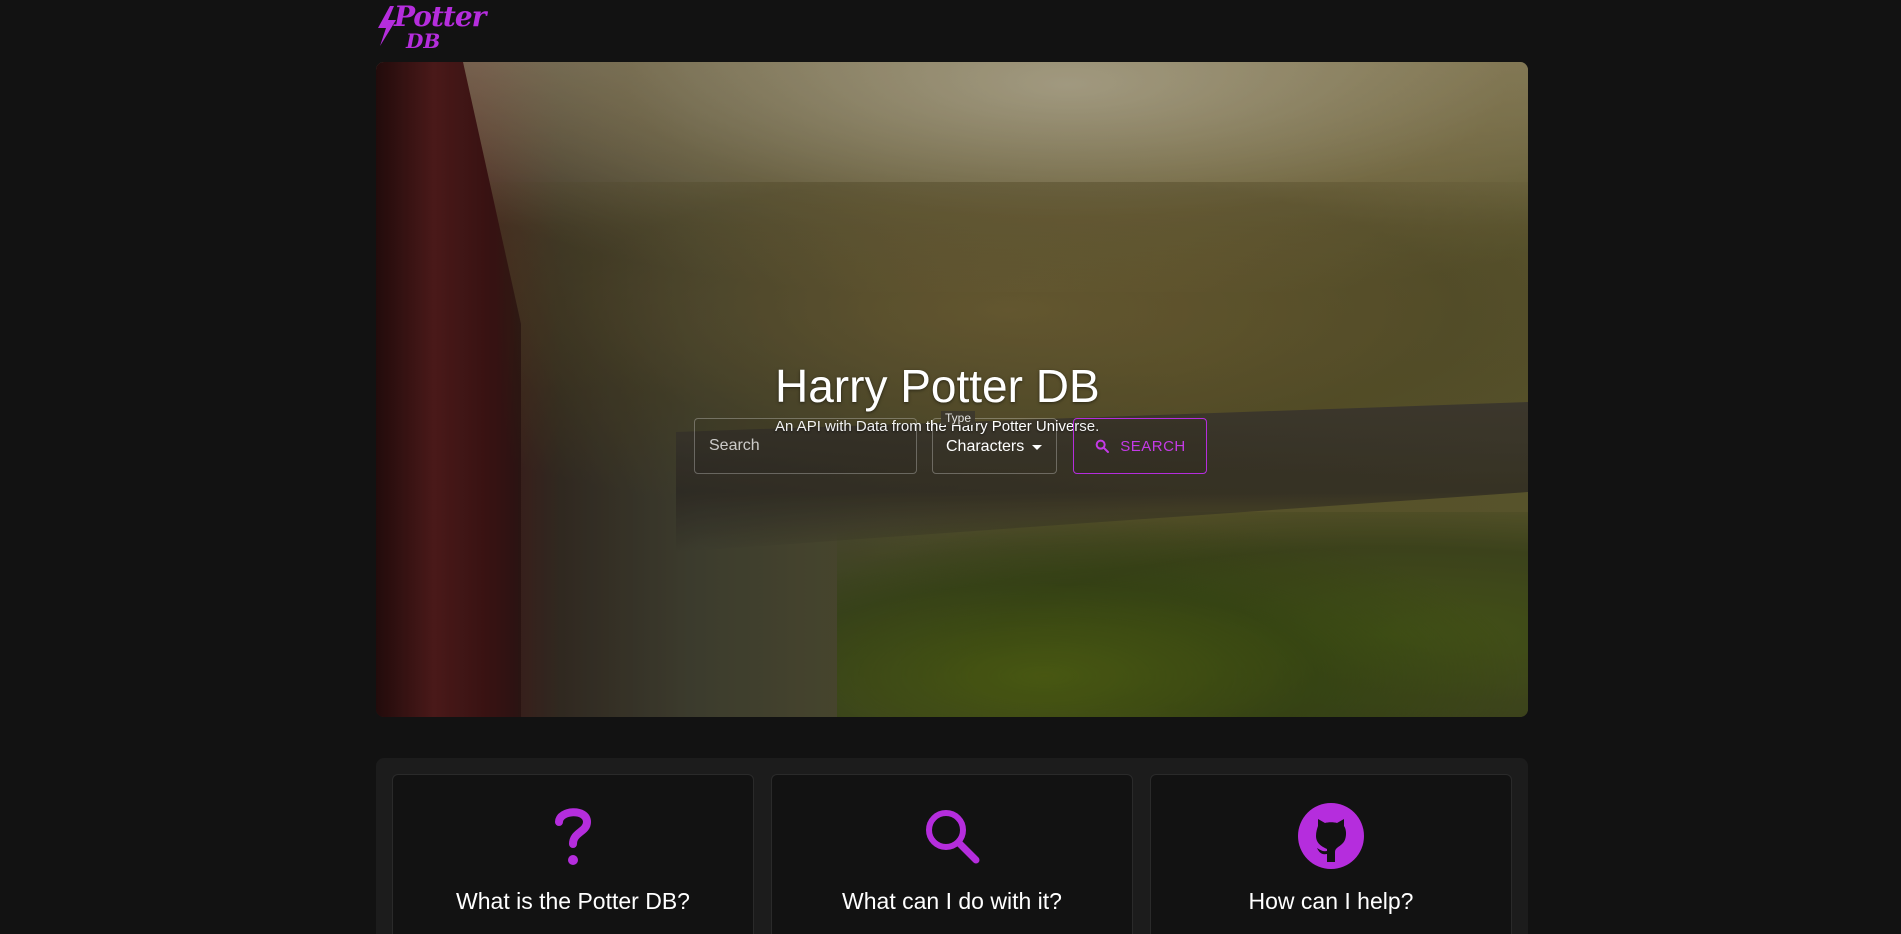 The image size is (1901, 934). I want to click on search-button: SEARCH, so click(1140, 446).